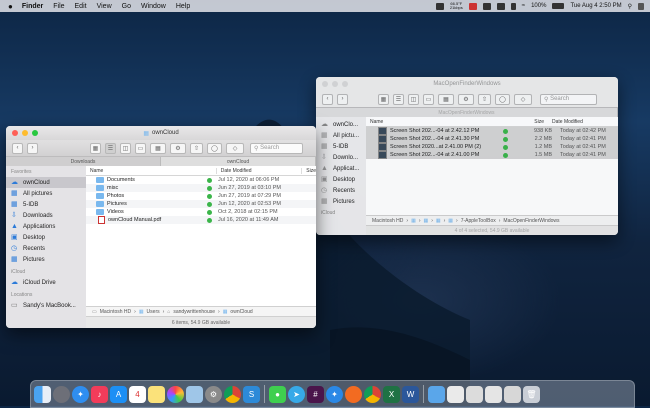 This screenshot has height=408, width=650. Describe the element at coordinates (472, 6) in the screenshot. I see `fantastical-icon` at that location.